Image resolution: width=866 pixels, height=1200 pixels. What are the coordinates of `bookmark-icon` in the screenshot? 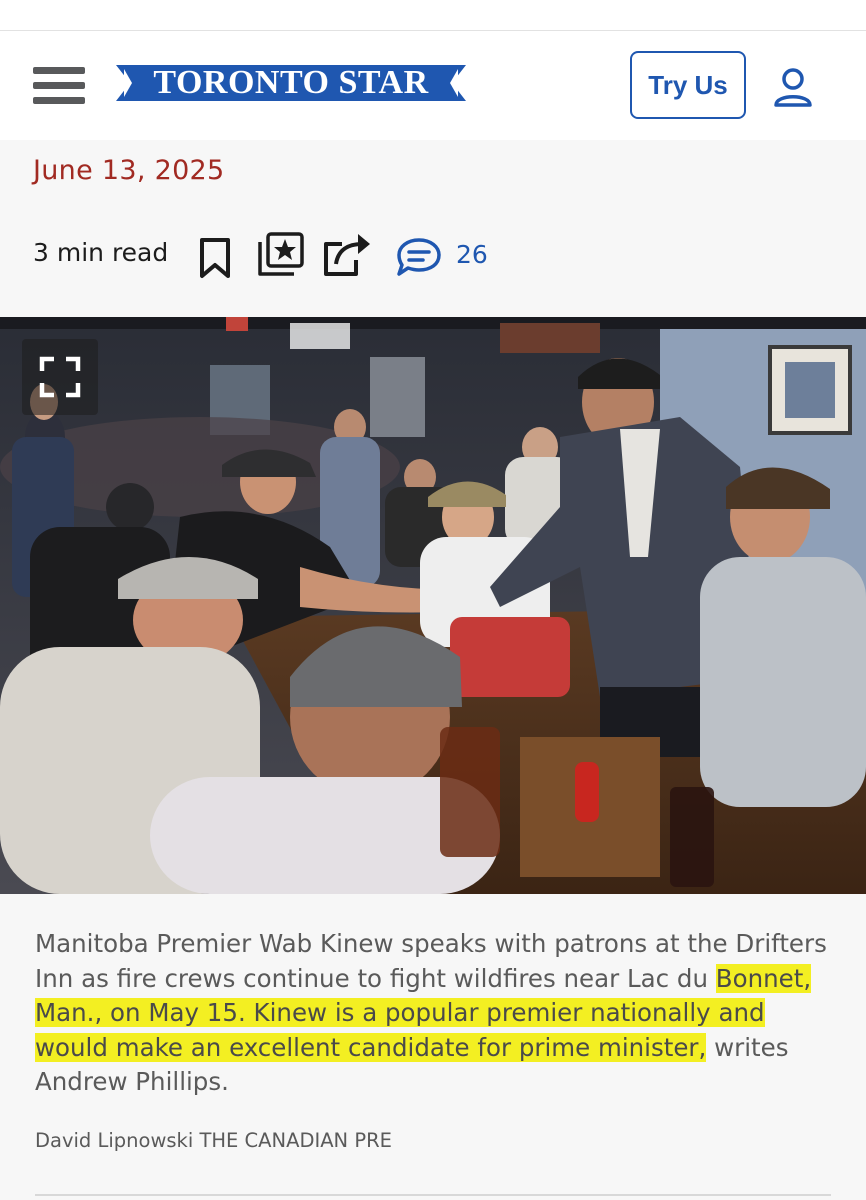 It's located at (215, 260).